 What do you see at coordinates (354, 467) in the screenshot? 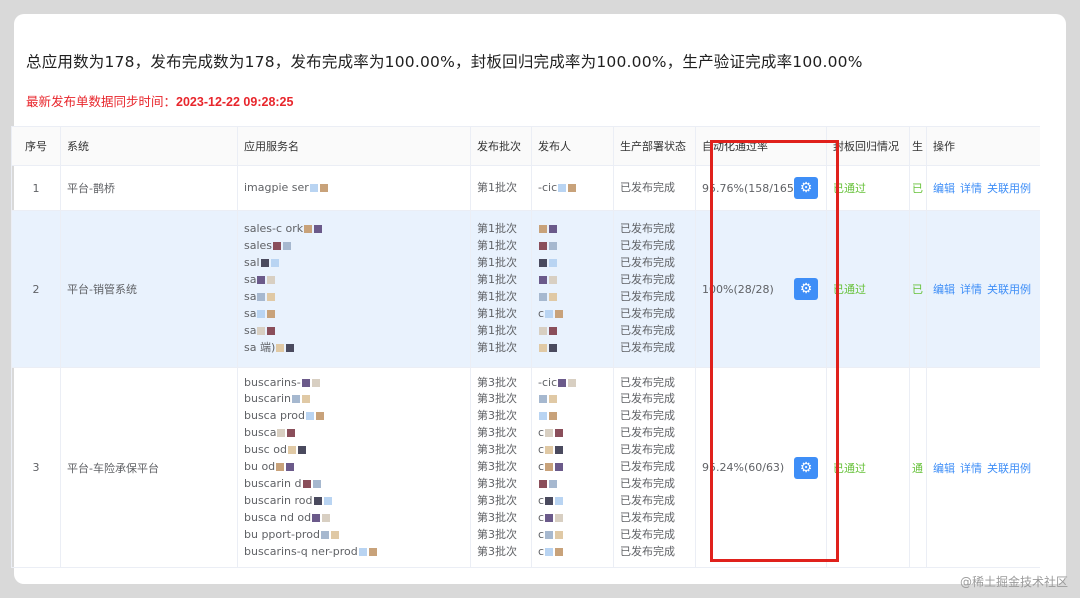
I see `service-item: bu od` at bounding box center [354, 467].